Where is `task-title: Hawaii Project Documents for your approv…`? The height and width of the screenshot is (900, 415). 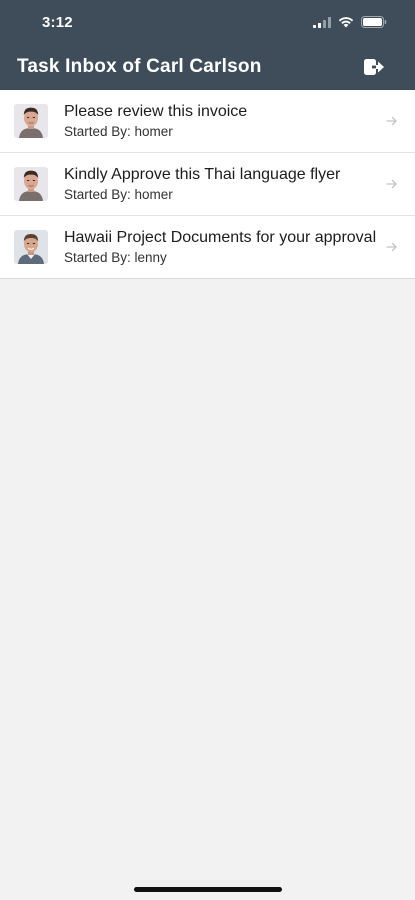
task-title: Hawaii Project Documents for your approv… is located at coordinates (220, 237).